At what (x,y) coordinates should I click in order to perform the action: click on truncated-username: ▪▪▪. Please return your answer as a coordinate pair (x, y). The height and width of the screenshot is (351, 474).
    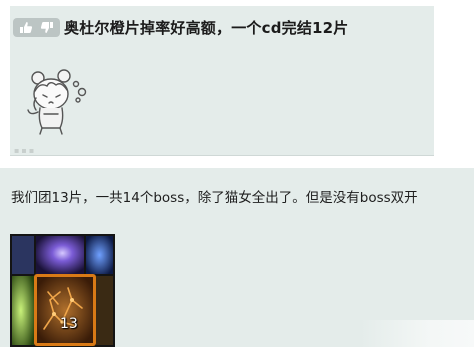
    Looking at the image, I should click on (25, 150).